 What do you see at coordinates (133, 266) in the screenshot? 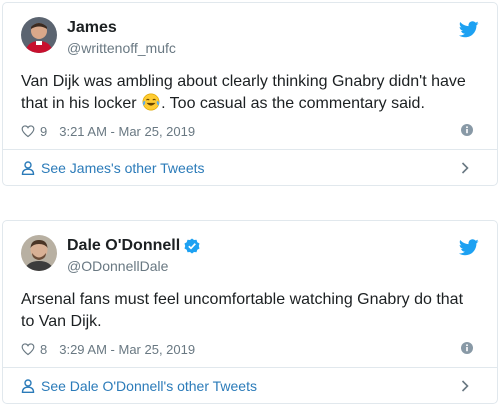
I see `author-handle: @ODonnellDale` at bounding box center [133, 266].